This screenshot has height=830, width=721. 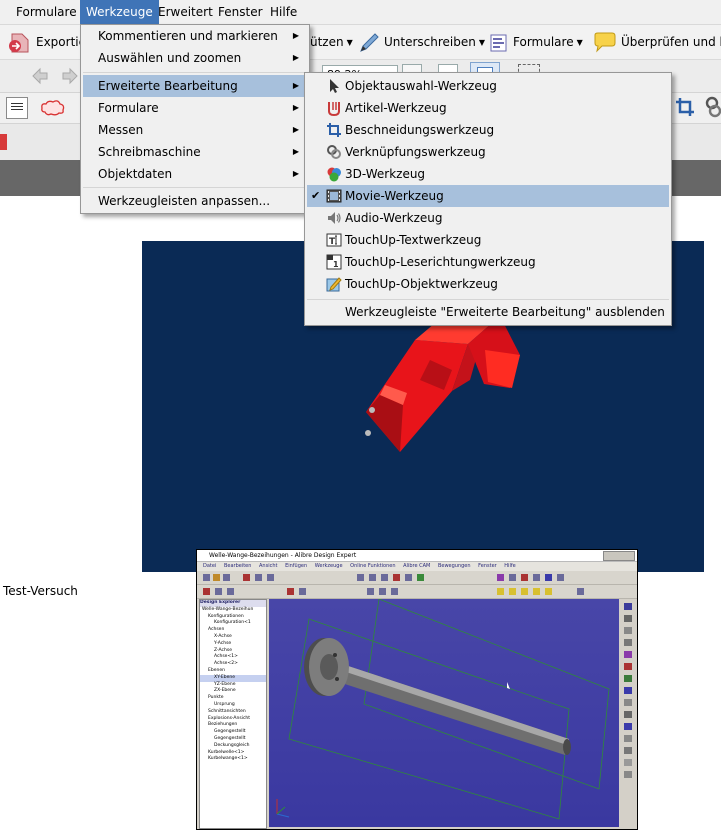 What do you see at coordinates (421, 284) in the screenshot?
I see `menu-item-label: TouchUp-Objektwerkzeug` at bounding box center [421, 284].